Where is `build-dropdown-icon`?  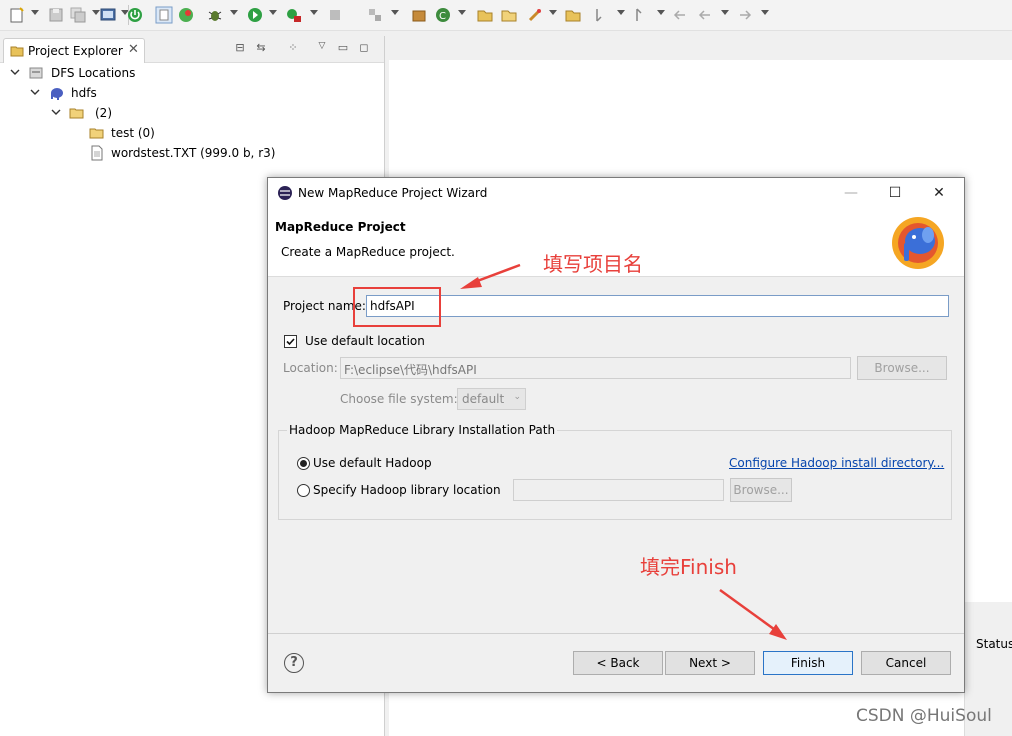
build-dropdown-icon is located at coordinates (395, 12).